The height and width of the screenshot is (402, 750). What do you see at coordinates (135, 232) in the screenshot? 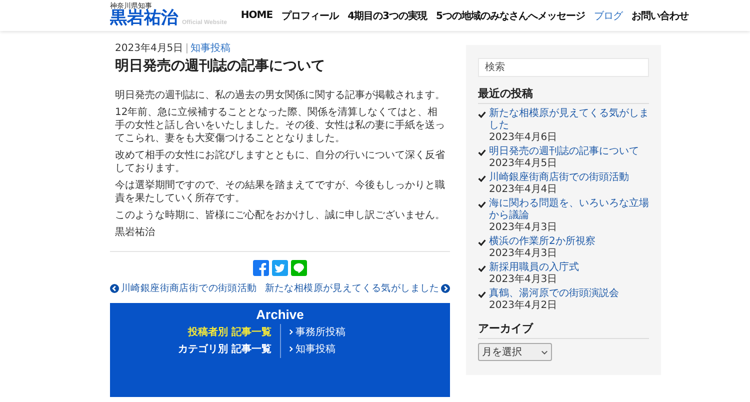
I see `paragraph: 黒岩祐治` at bounding box center [135, 232].